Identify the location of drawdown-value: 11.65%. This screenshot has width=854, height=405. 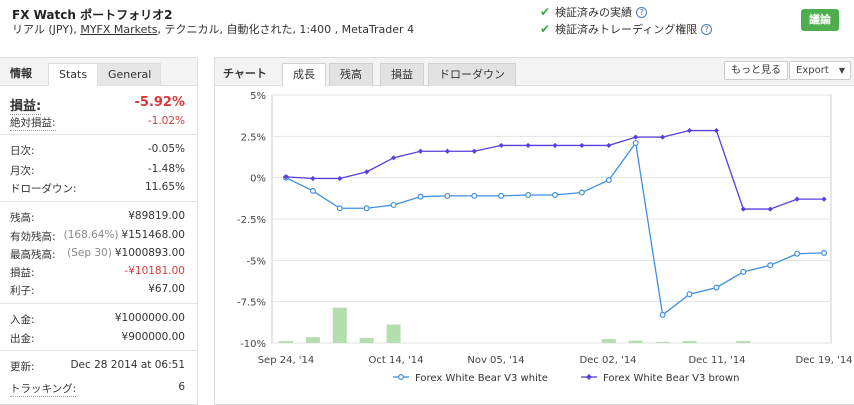
(164, 187).